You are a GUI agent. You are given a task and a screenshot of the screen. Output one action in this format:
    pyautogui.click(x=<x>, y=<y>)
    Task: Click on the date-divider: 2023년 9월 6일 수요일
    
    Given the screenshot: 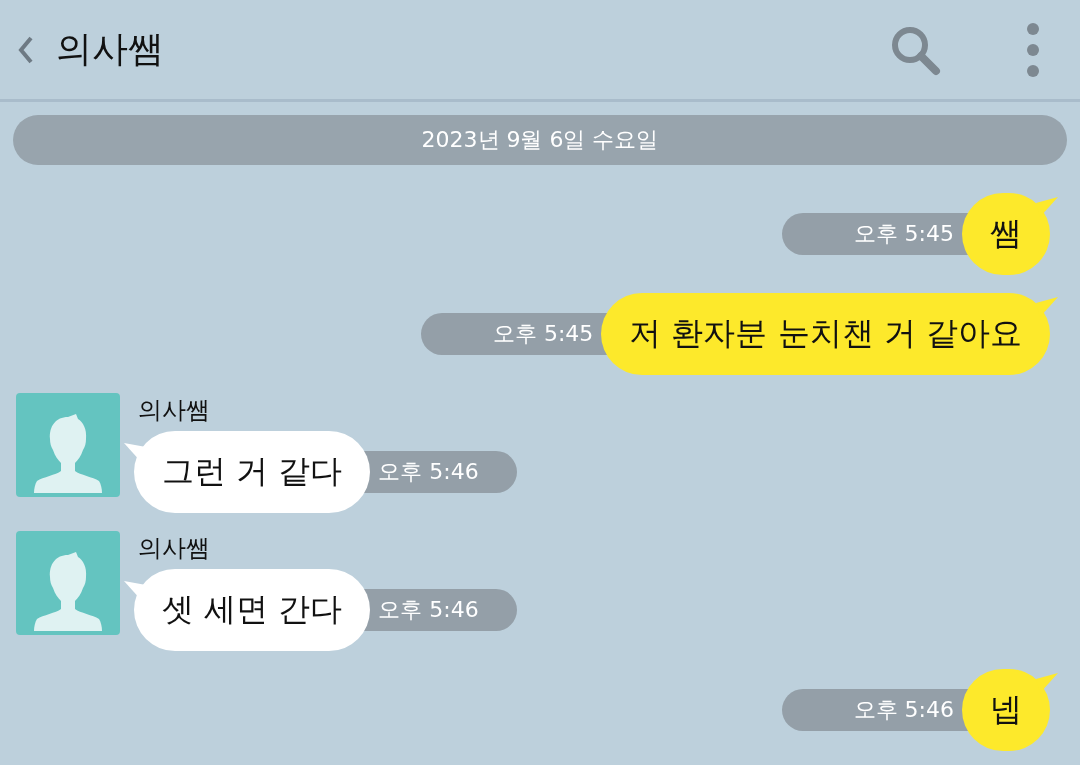 What is the action you would take?
    pyautogui.click(x=540, y=140)
    